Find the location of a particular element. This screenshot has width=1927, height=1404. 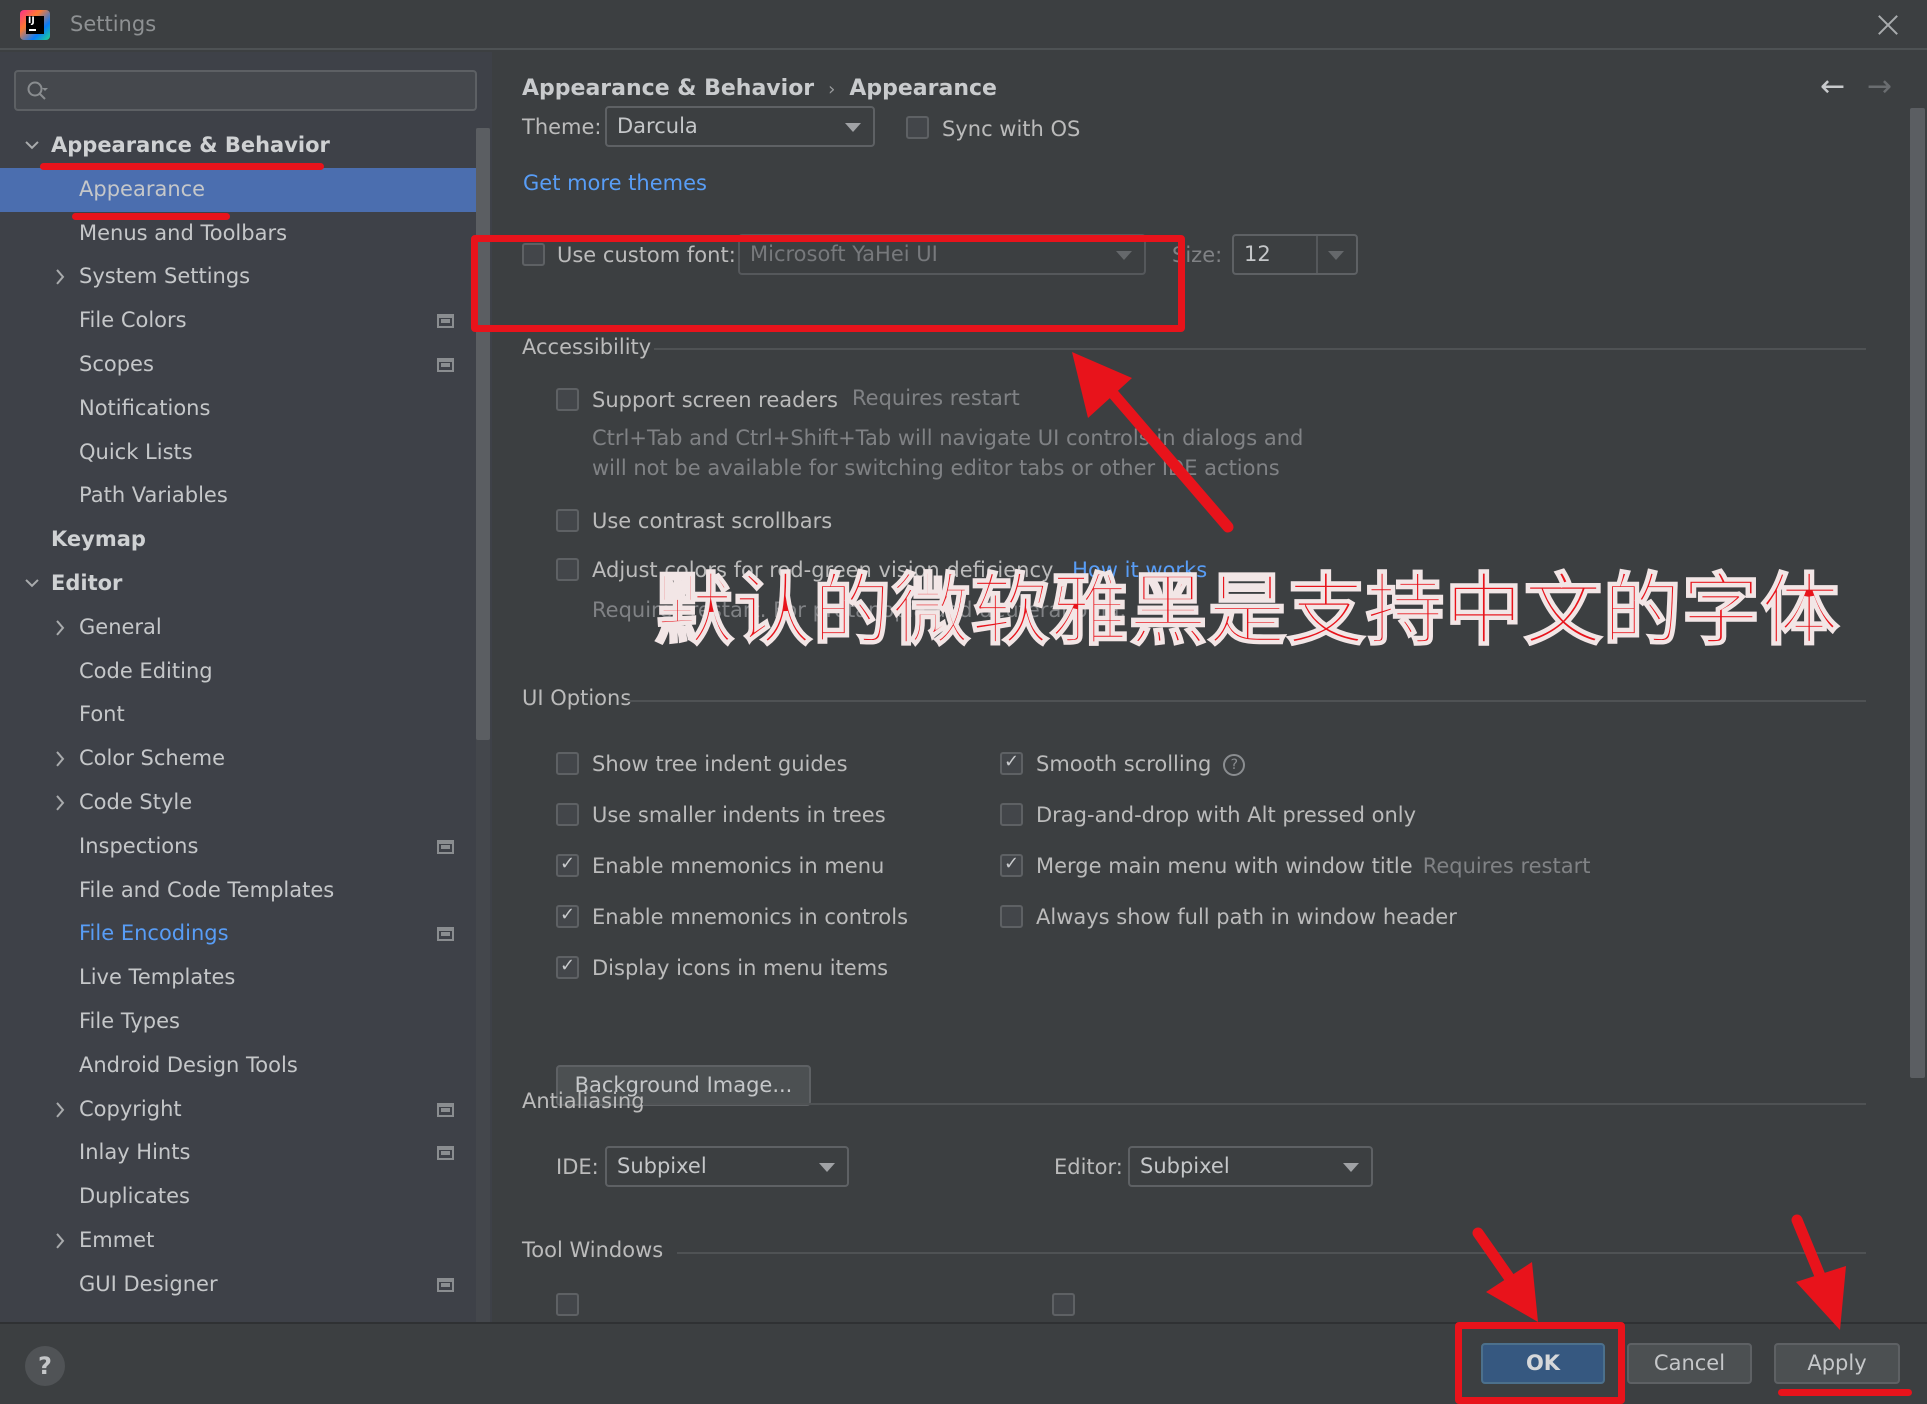

sidebar-item-inlay-hints: Inlay Hints is located at coordinates (238, 1153).